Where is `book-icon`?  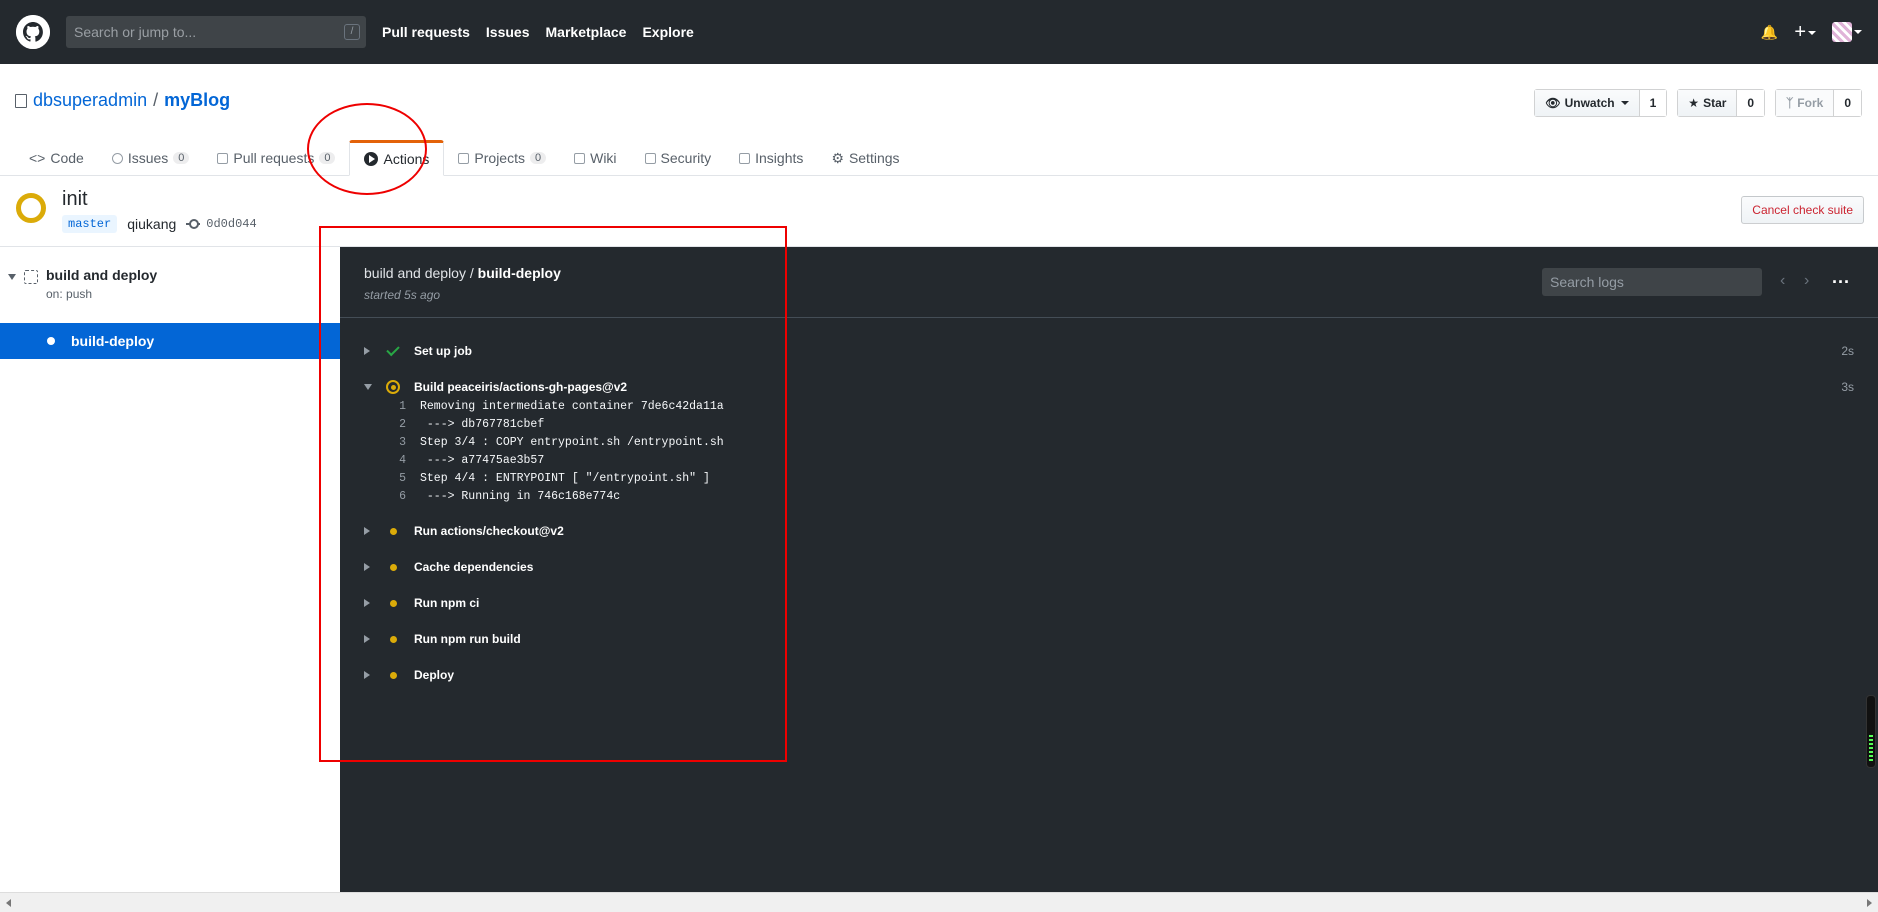 book-icon is located at coordinates (580, 158).